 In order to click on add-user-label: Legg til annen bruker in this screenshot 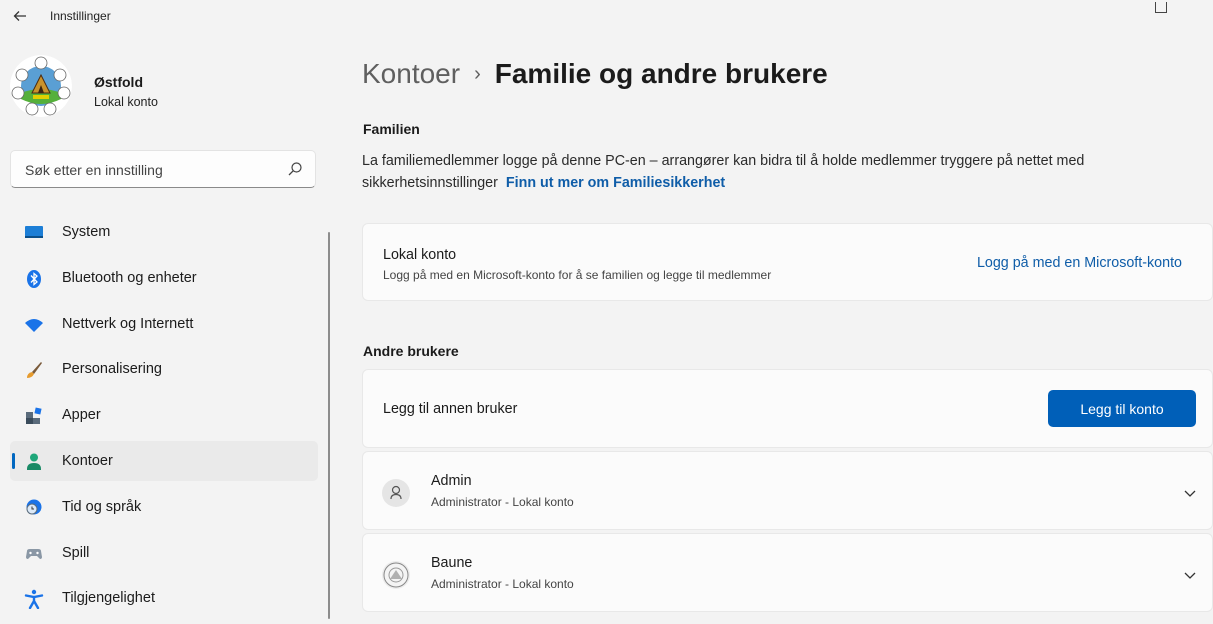, I will do `click(450, 409)`.